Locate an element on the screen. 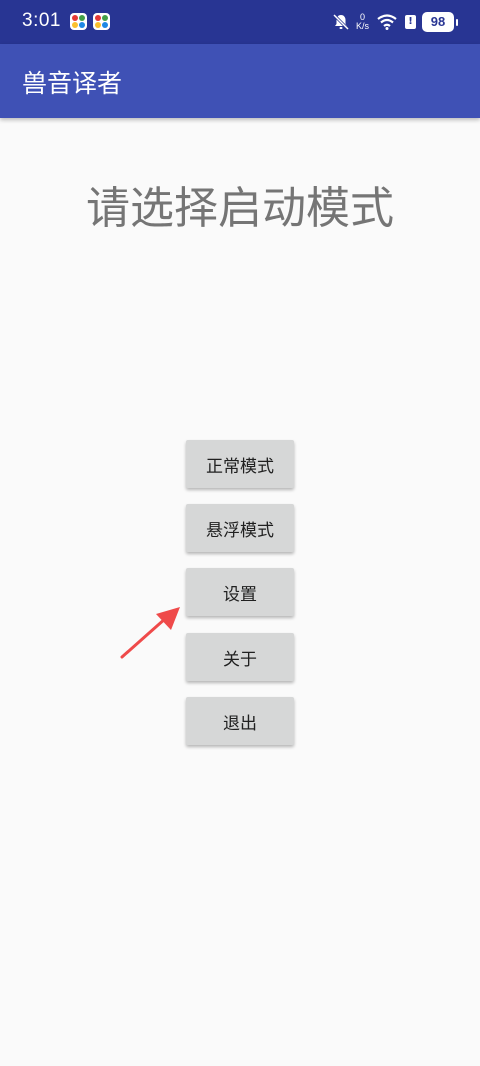  bell-off-icon is located at coordinates (341, 22).